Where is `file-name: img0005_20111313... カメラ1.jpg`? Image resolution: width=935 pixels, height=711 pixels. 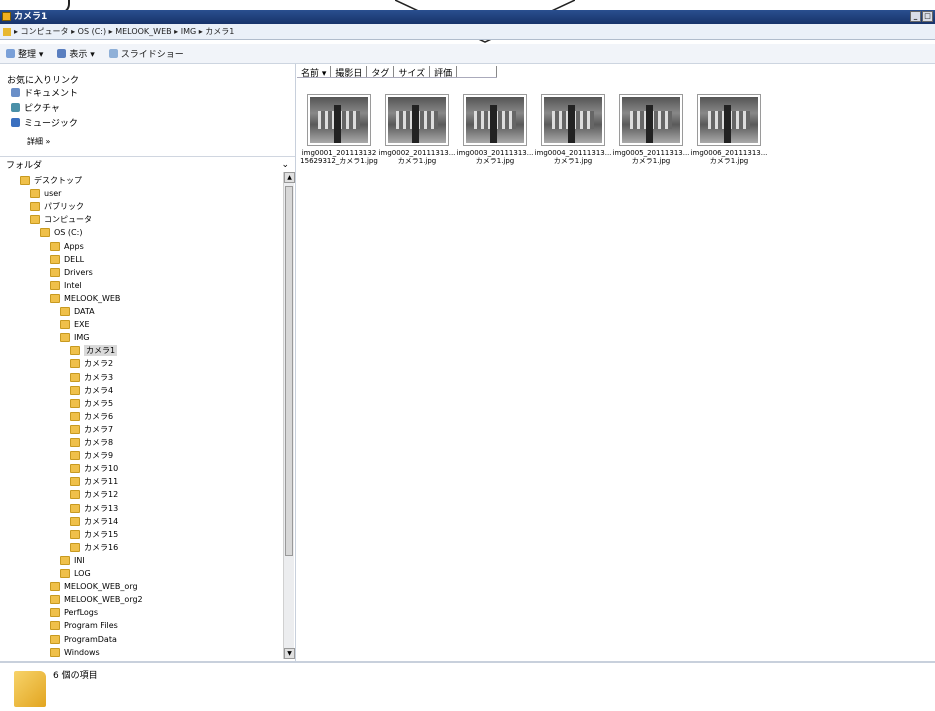 file-name: img0005_20111313... カメラ1.jpg is located at coordinates (651, 157).